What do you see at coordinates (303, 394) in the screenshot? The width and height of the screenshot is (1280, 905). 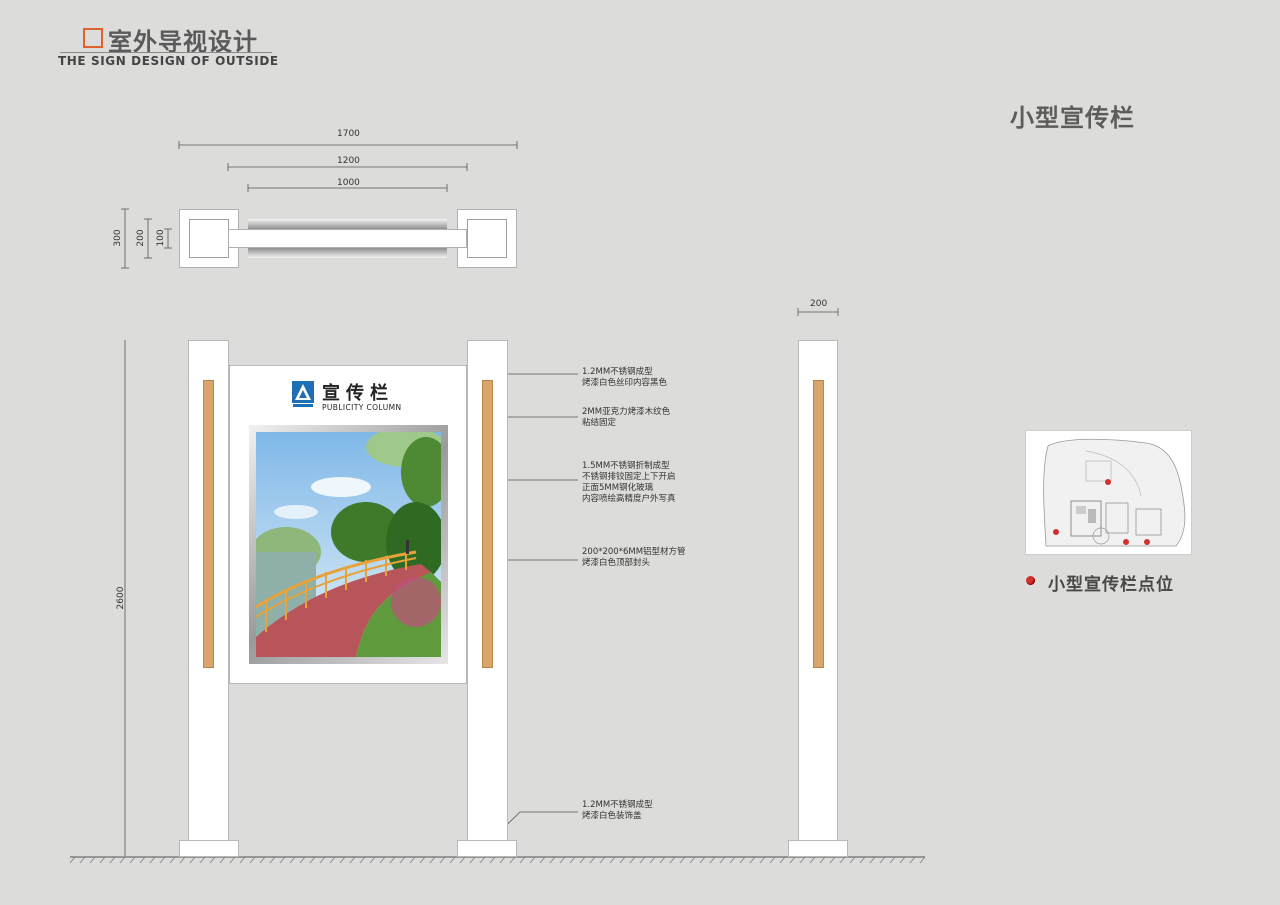 I see `logo-icon` at bounding box center [303, 394].